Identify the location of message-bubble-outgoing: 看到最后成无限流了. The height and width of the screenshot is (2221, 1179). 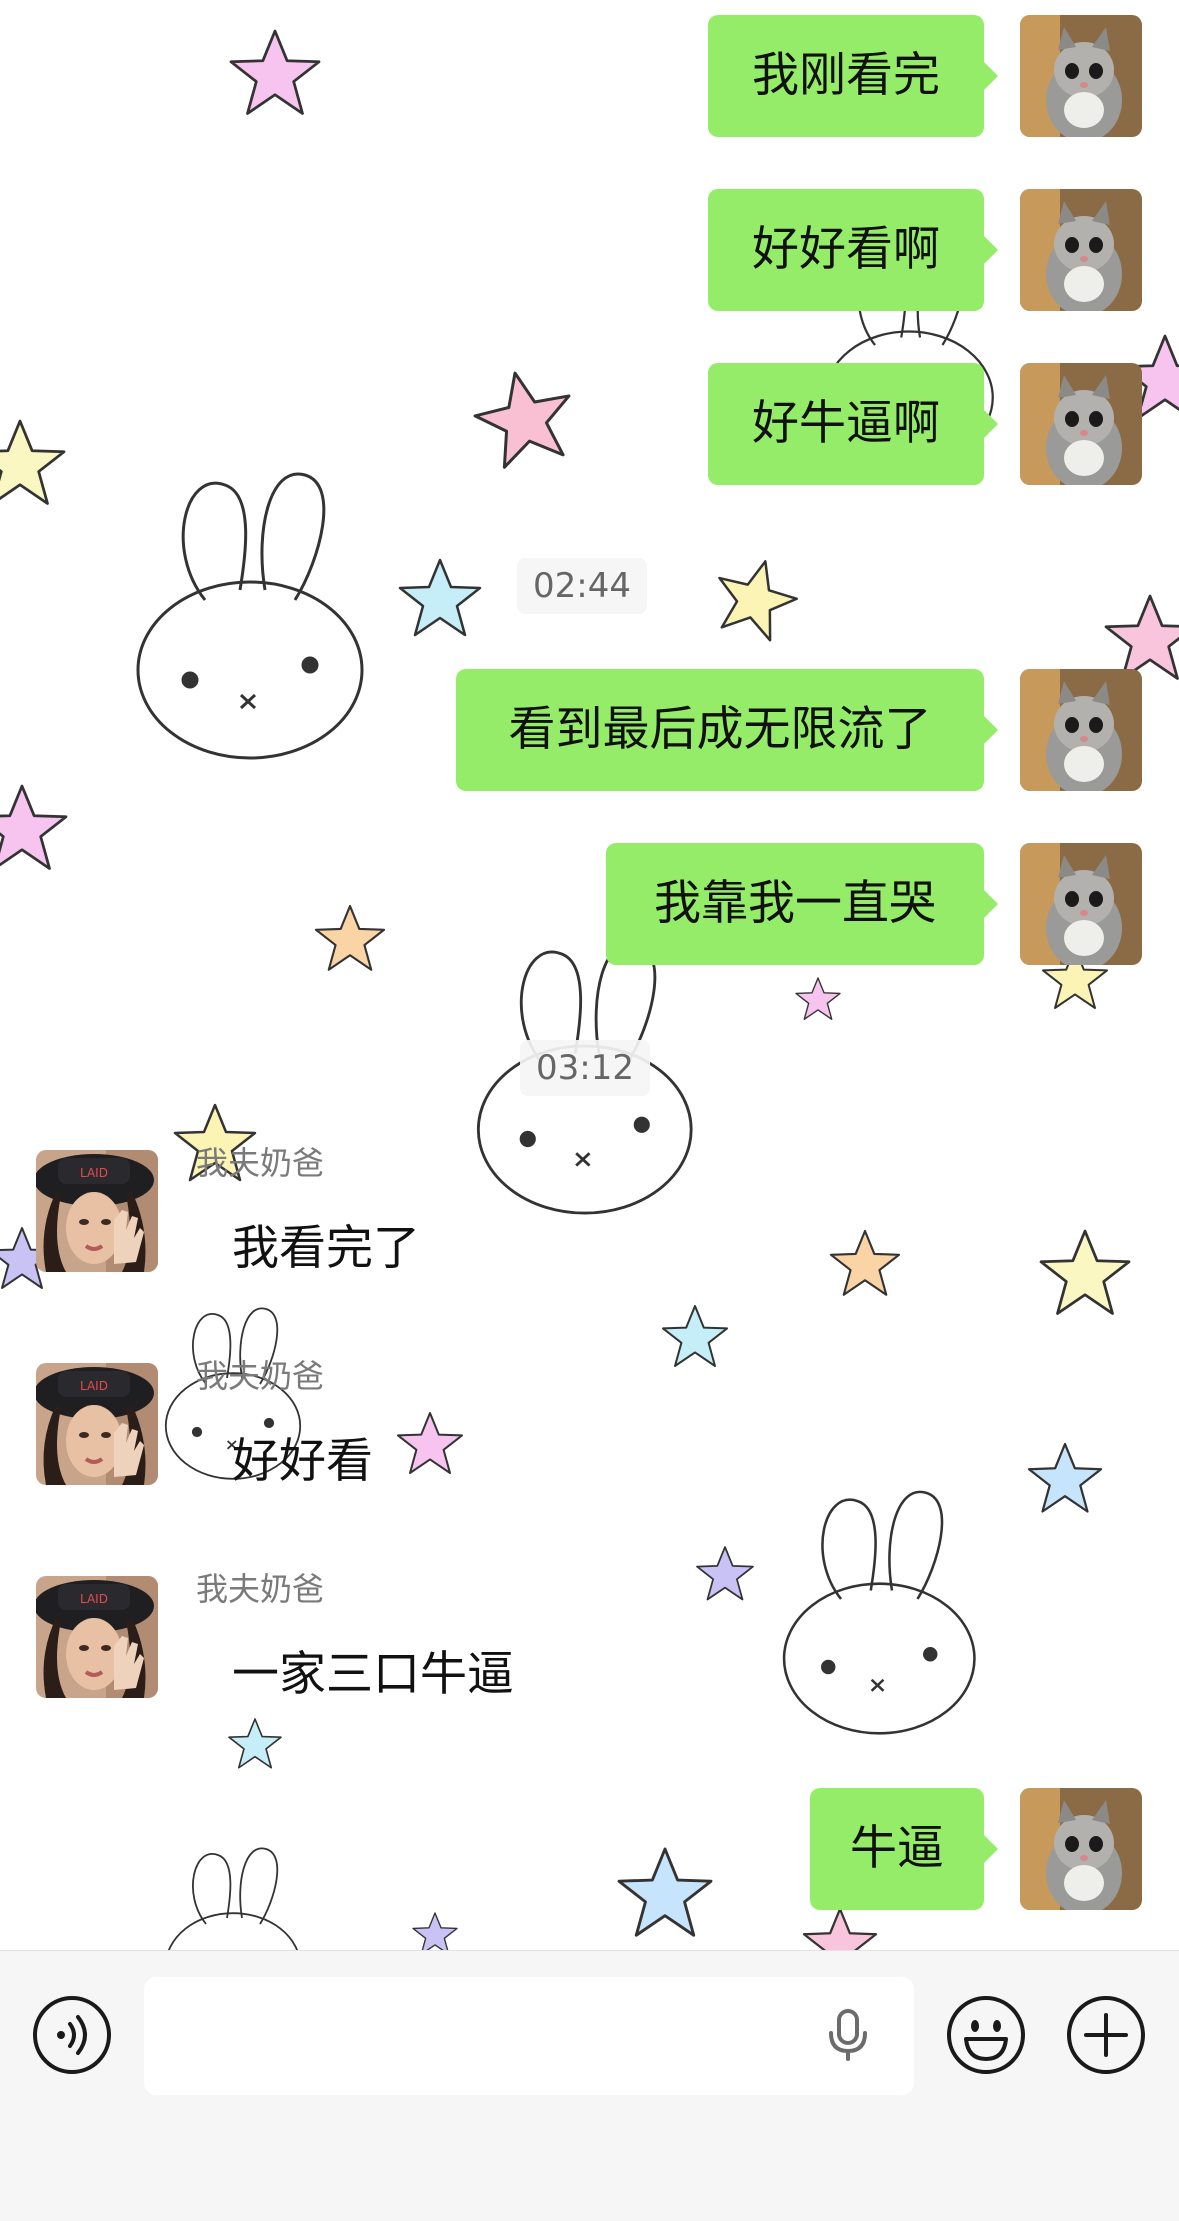
(727, 730).